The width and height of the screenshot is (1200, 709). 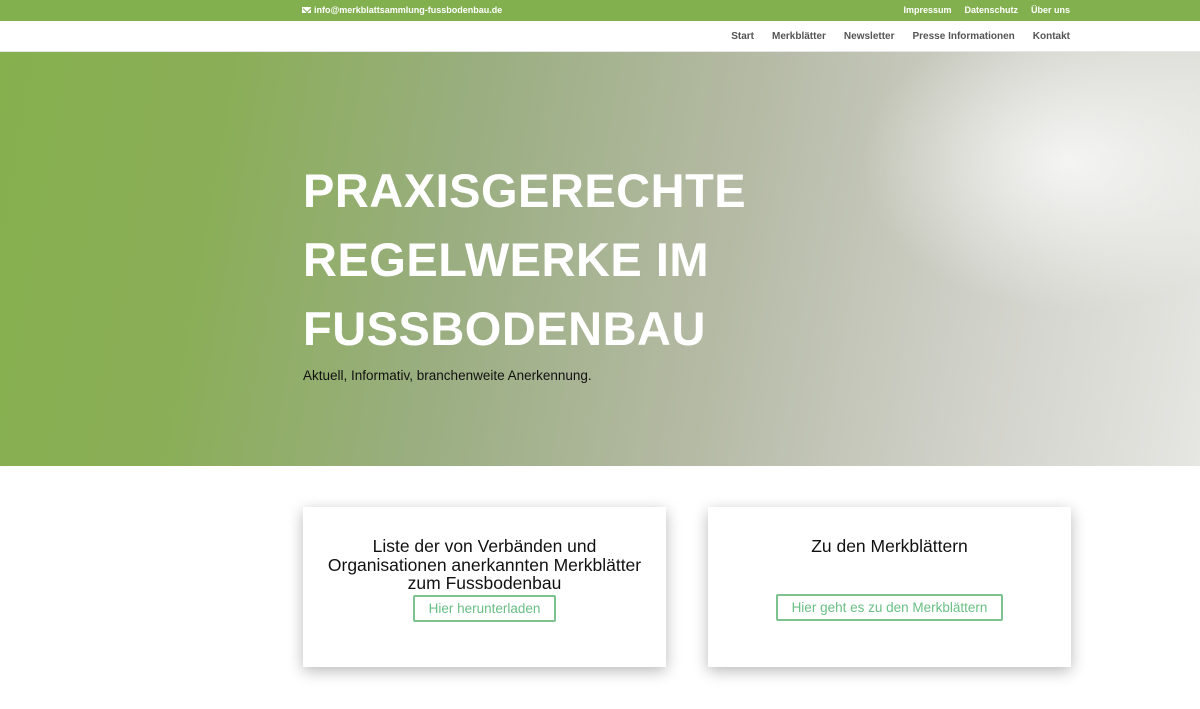 I want to click on contact-email-text: info@merkblattsammlung-fussbodenbau.de, so click(x=408, y=10).